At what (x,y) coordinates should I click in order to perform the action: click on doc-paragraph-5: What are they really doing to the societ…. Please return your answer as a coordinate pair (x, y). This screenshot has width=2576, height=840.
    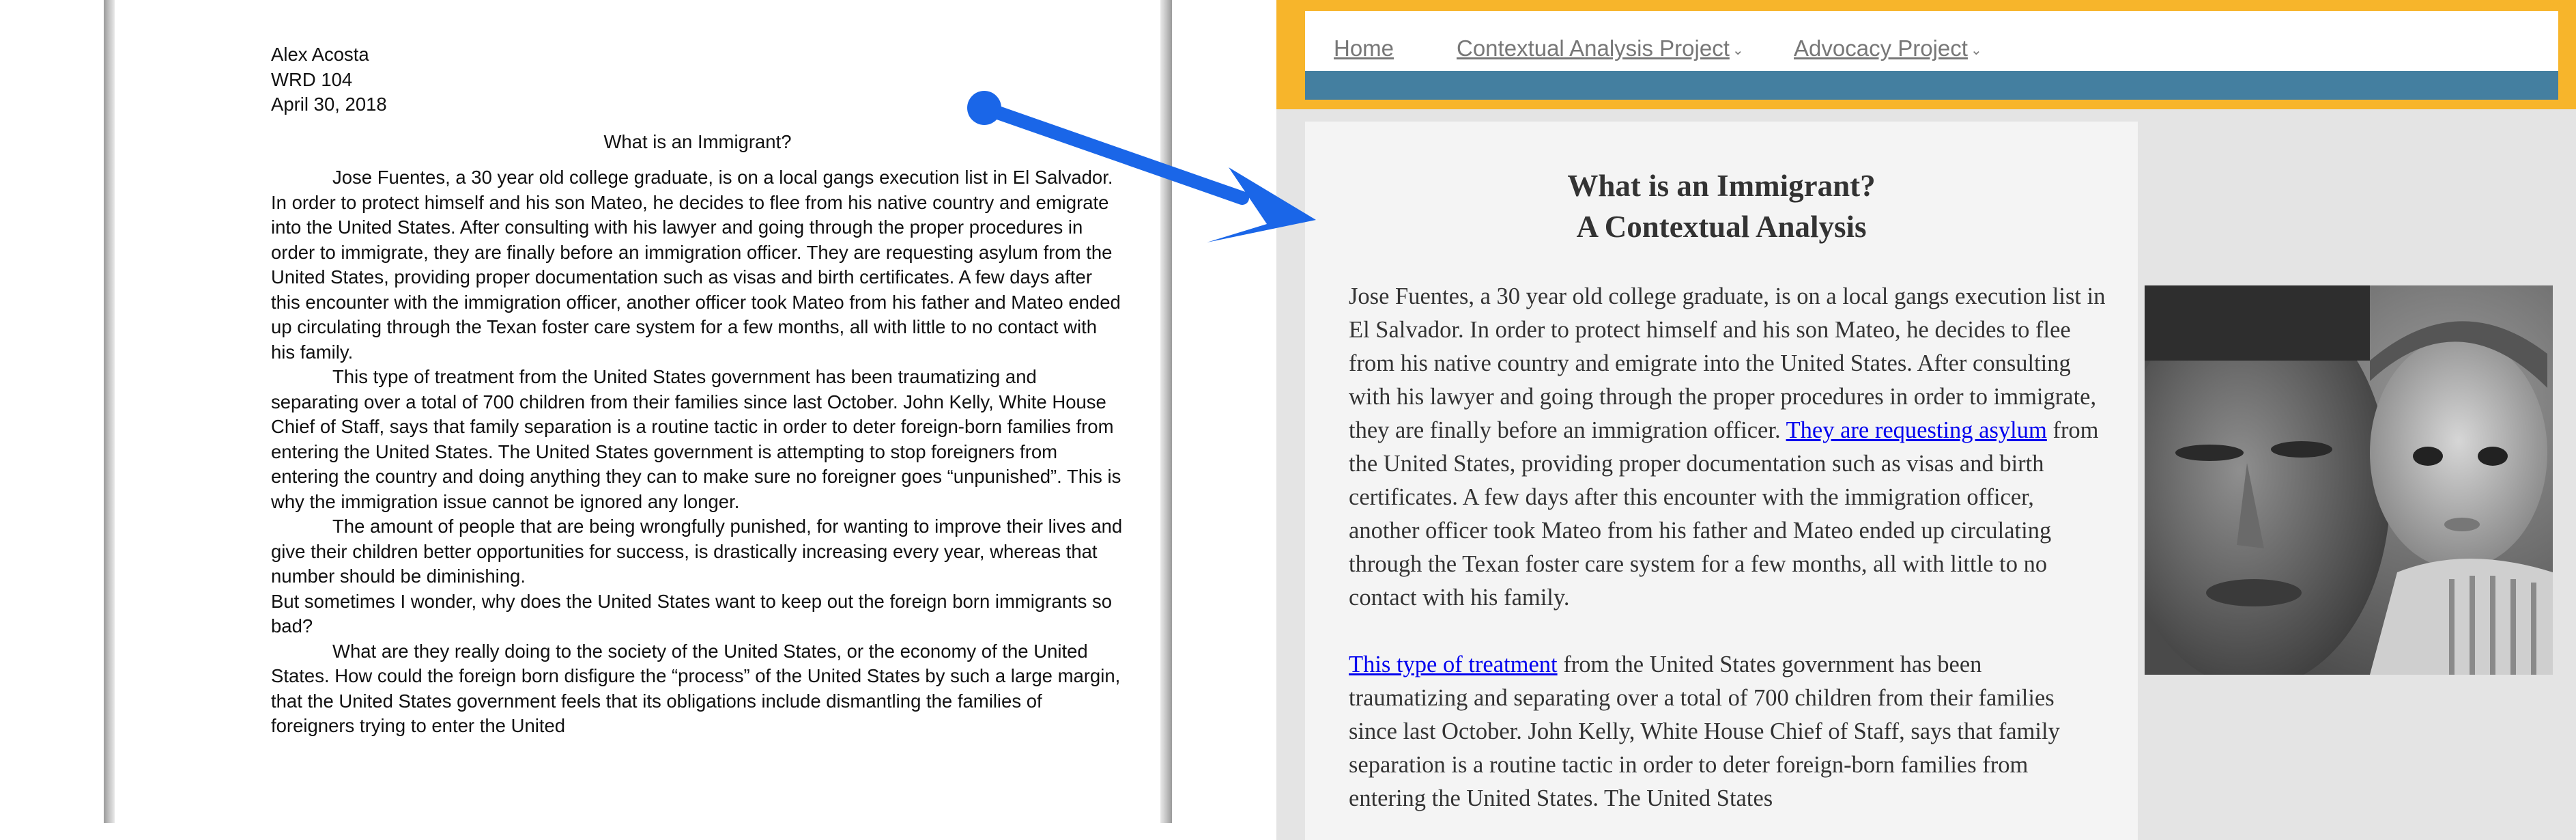
    Looking at the image, I should click on (696, 688).